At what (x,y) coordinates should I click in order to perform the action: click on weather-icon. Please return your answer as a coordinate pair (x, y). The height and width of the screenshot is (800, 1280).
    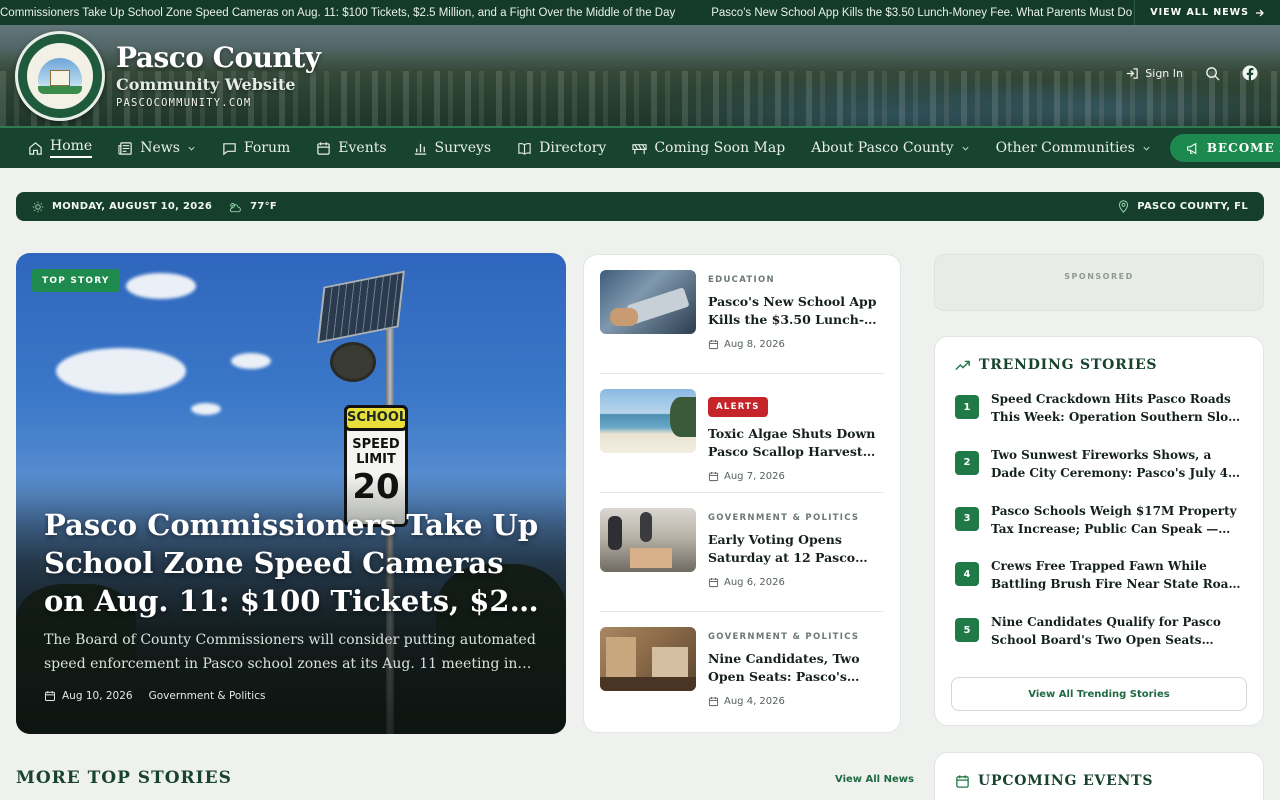
    Looking at the image, I should click on (235, 207).